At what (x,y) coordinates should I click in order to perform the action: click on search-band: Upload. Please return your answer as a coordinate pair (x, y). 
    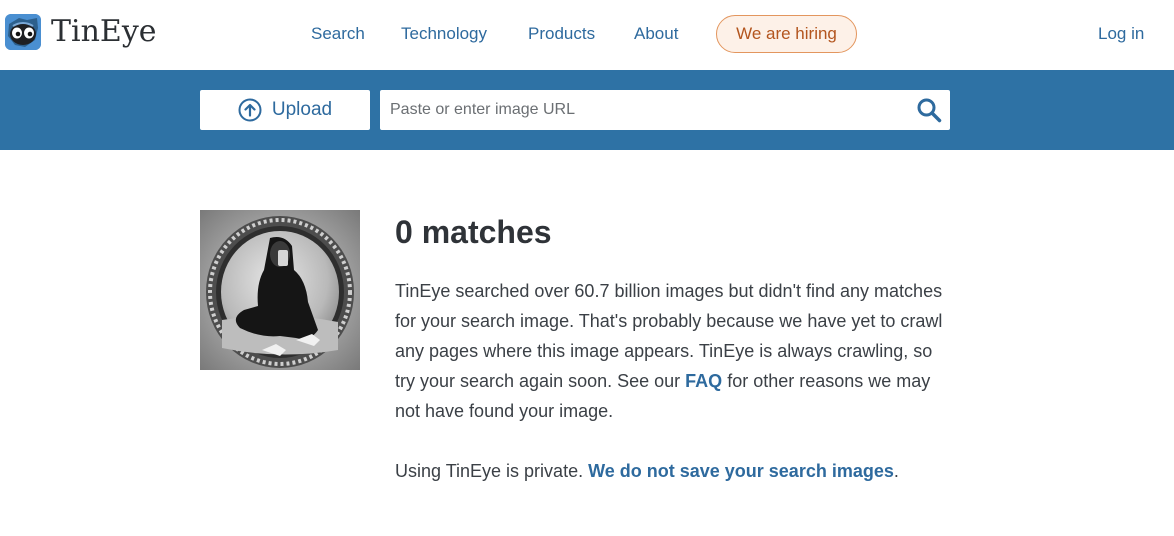
    Looking at the image, I should click on (587, 110).